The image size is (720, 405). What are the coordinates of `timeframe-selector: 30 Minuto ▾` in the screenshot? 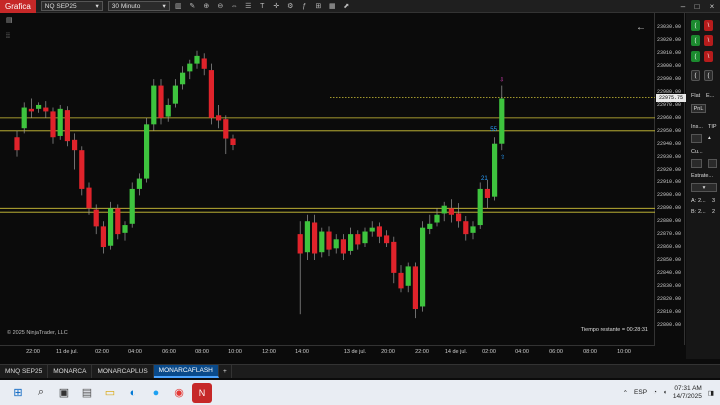 It's located at (138, 6).